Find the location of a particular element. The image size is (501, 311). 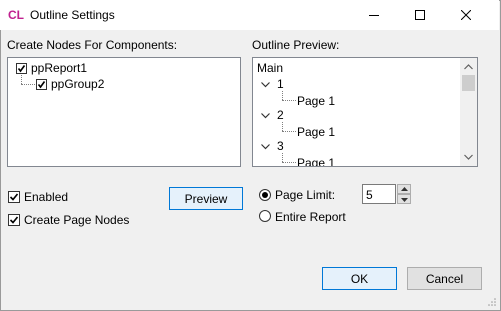

component-checkbox-ppgroup2 is located at coordinates (41, 84).